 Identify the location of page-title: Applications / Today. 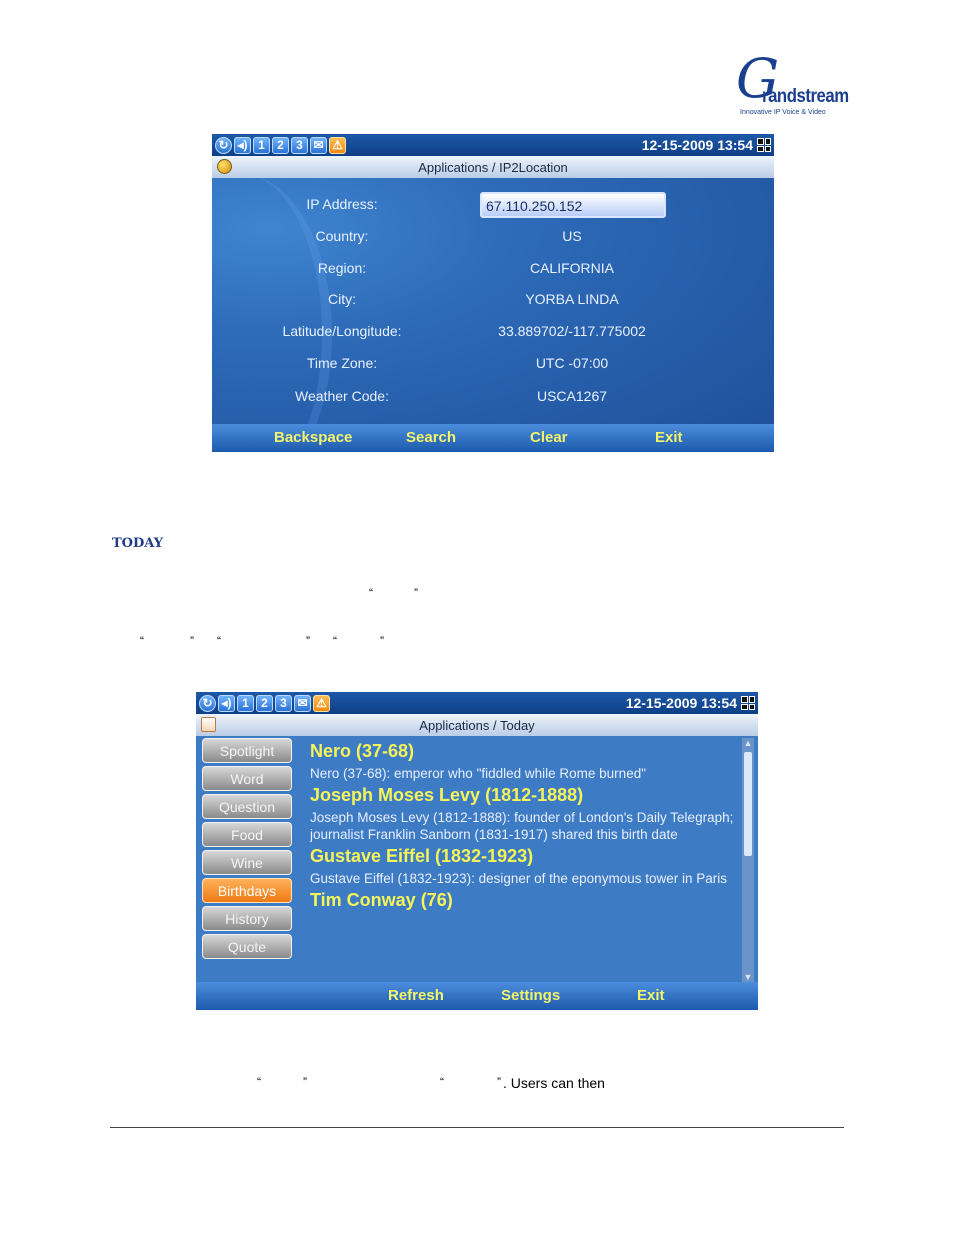
(477, 725).